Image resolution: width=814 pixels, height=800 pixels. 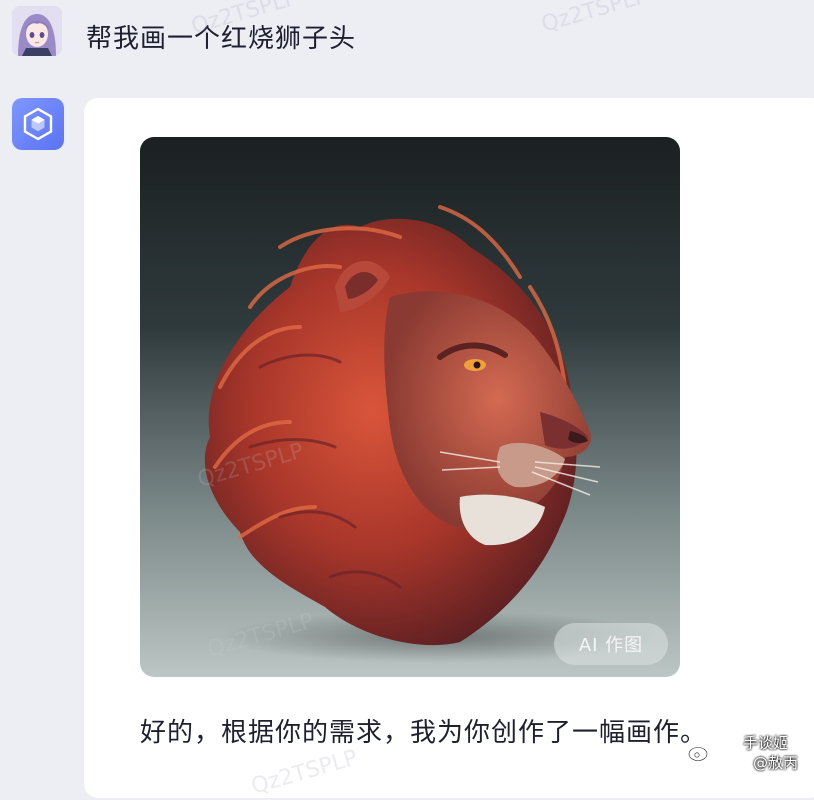 What do you see at coordinates (699, 753) in the screenshot?
I see `weibo-icon` at bounding box center [699, 753].